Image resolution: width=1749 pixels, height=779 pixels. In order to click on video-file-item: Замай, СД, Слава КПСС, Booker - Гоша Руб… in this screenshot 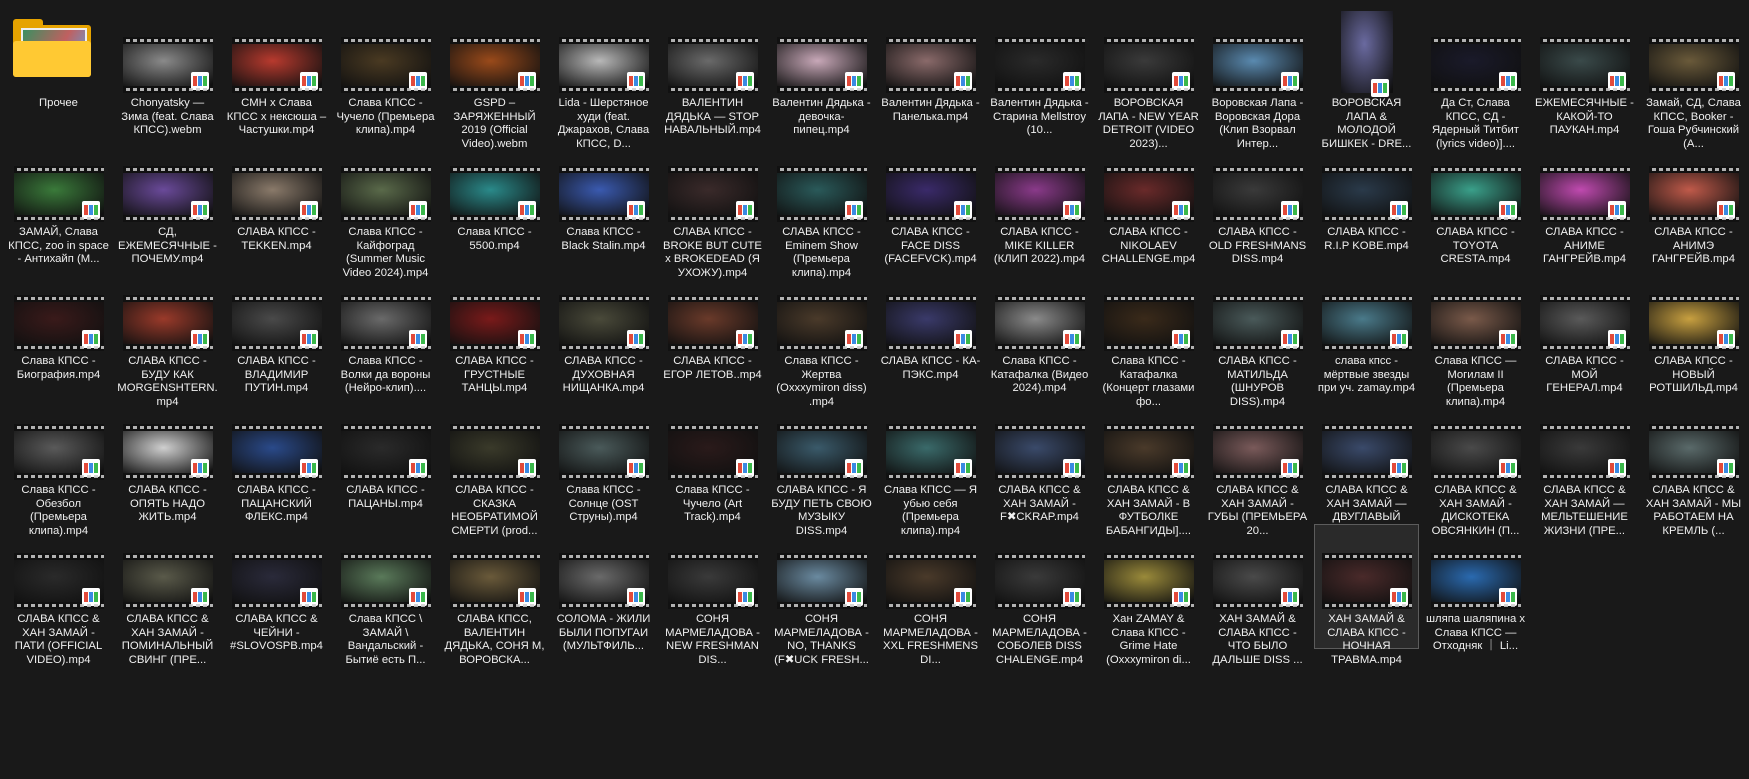, I will do `click(1693, 79)`.